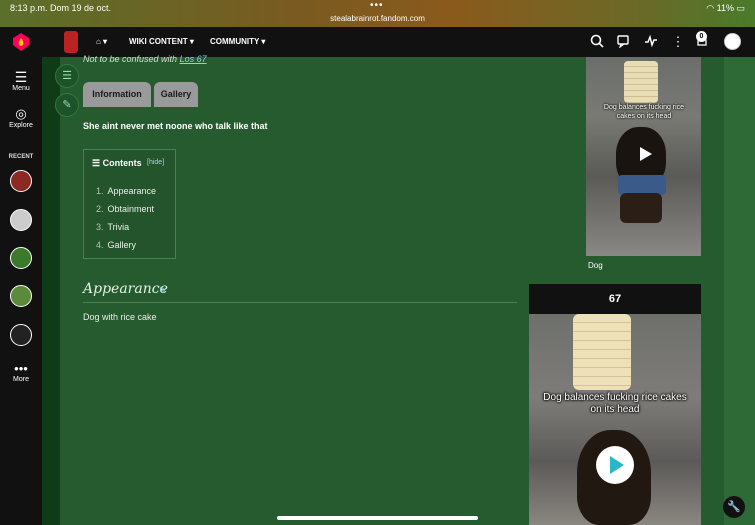 This screenshot has height=525, width=755. I want to click on dog-bandana, so click(642, 185).